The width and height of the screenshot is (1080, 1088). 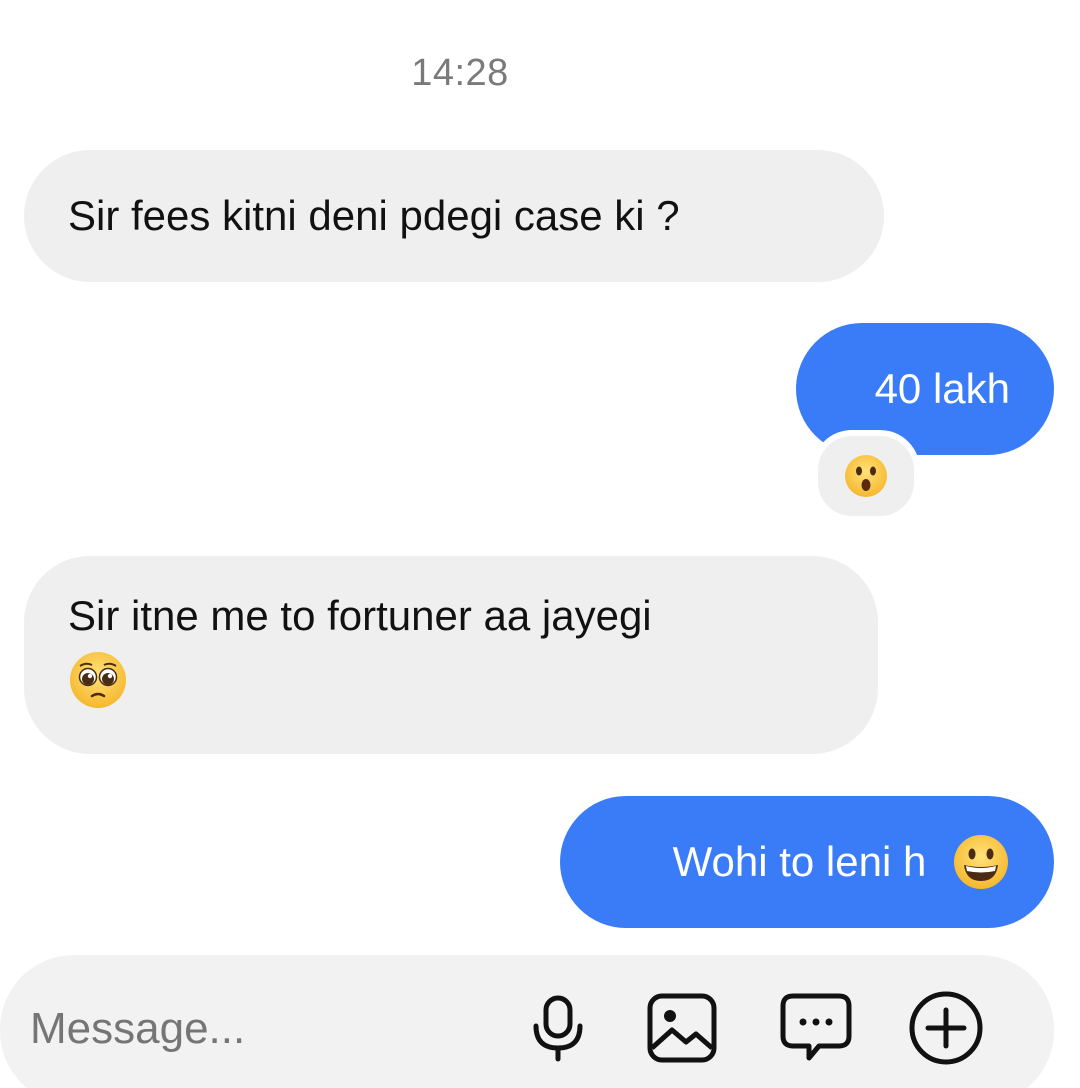 I want to click on message-text: Sir itne me to fortuner aa jayegi, so click(x=360, y=615).